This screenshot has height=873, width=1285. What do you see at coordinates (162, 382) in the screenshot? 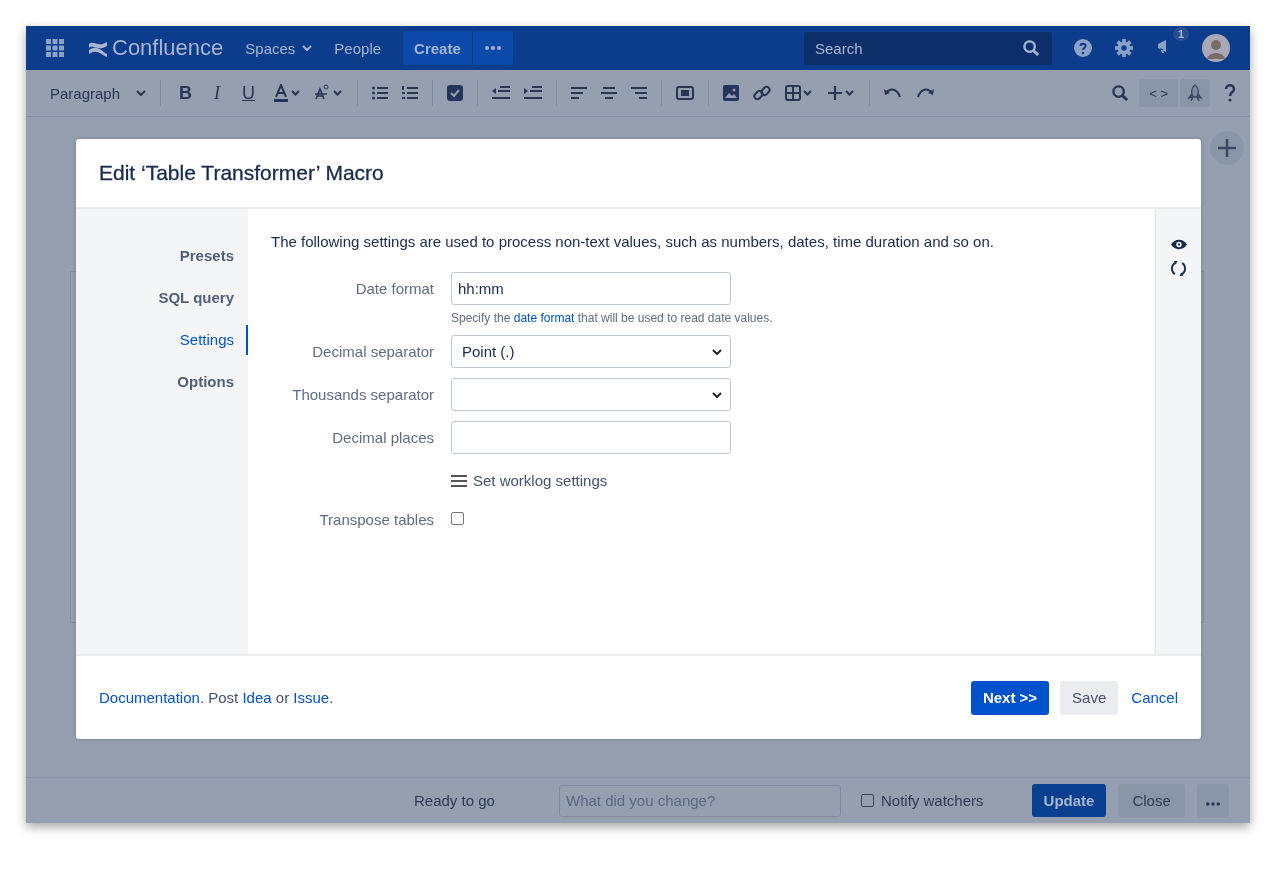
I see `sidebar-tab: Options` at bounding box center [162, 382].